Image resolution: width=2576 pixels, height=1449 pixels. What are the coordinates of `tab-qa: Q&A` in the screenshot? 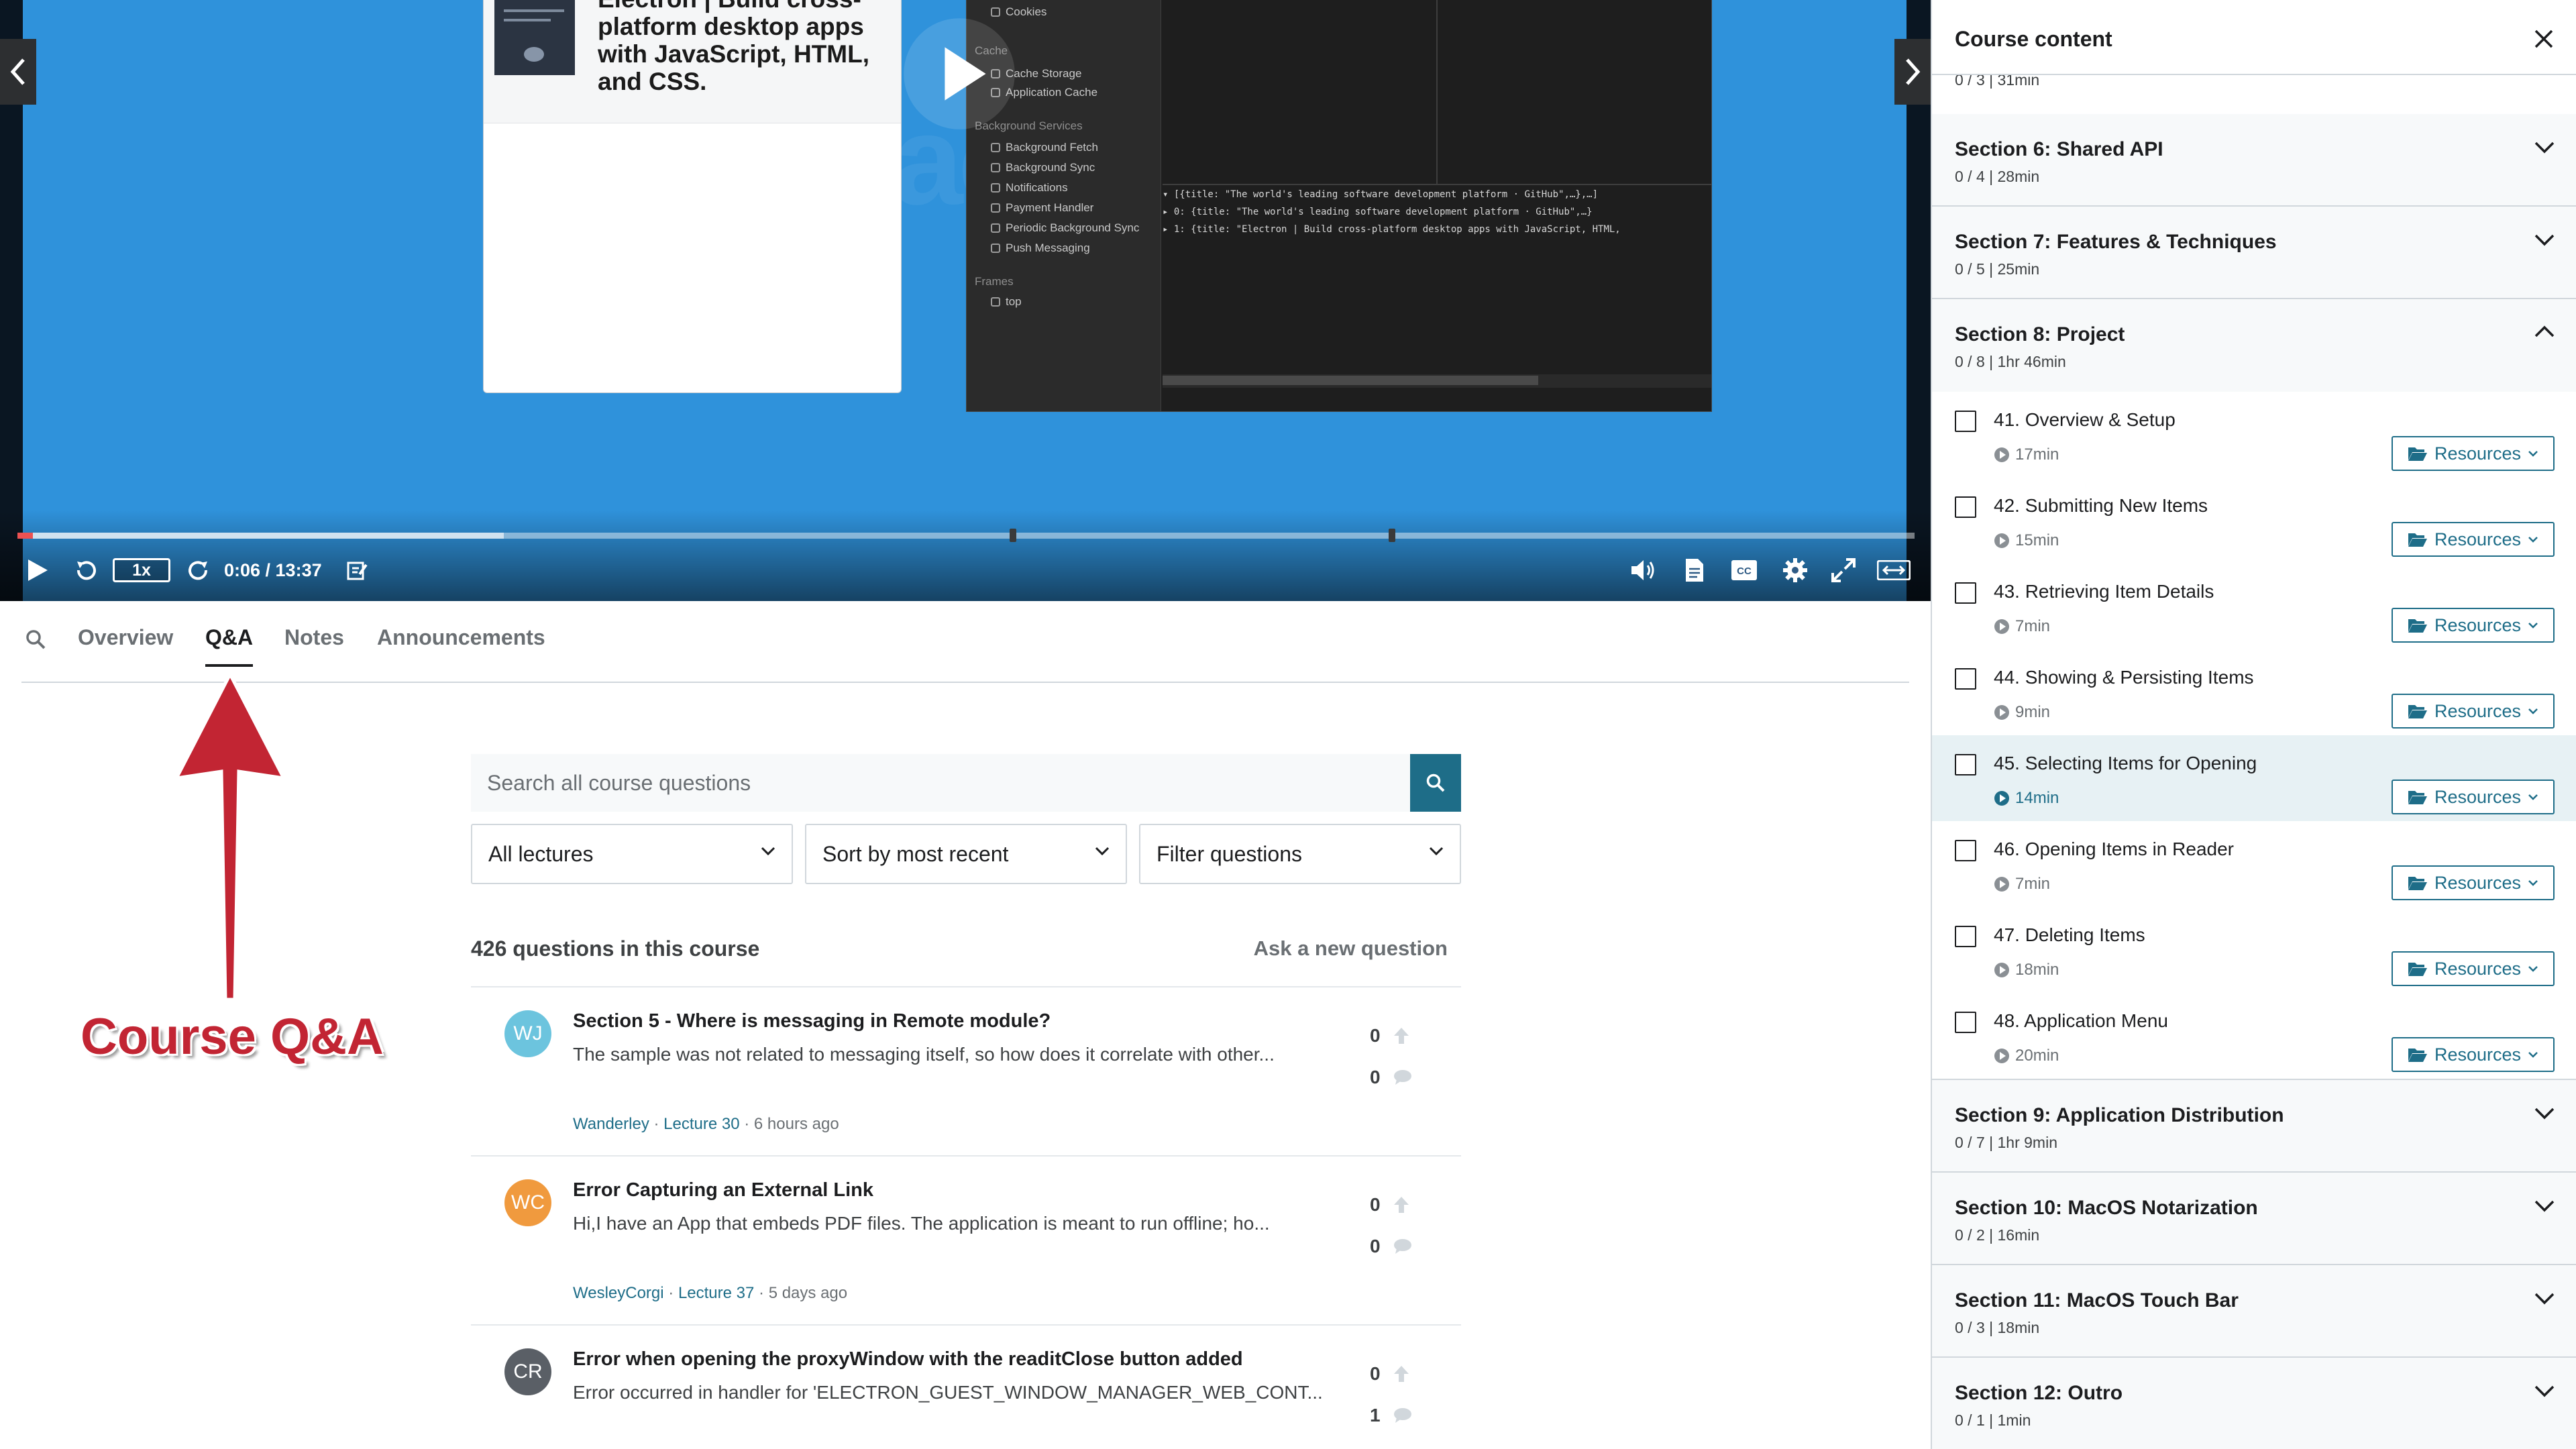 It's located at (229, 646).